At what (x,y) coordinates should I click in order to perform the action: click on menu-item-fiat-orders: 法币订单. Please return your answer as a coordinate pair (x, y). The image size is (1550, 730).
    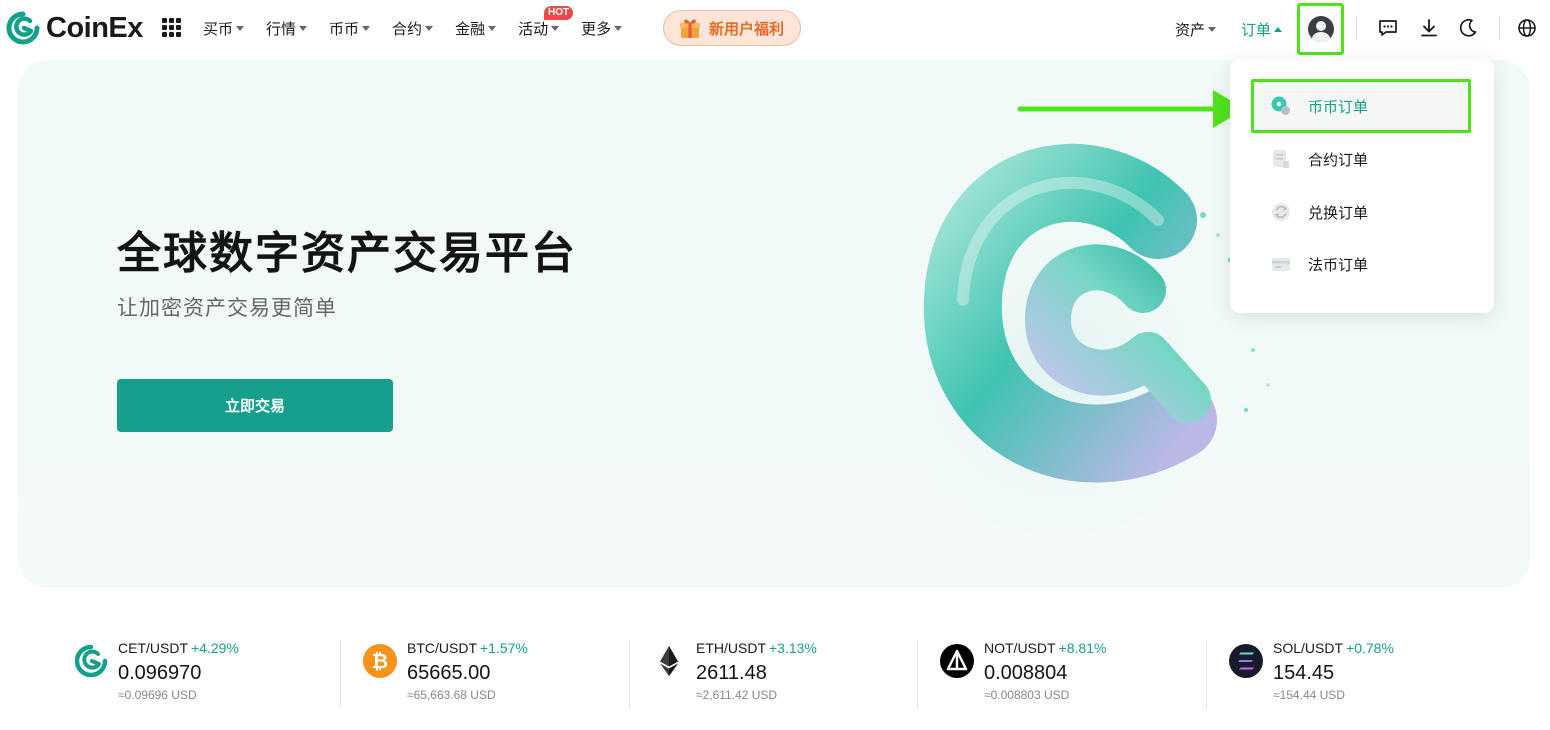
    Looking at the image, I should click on (1361, 264).